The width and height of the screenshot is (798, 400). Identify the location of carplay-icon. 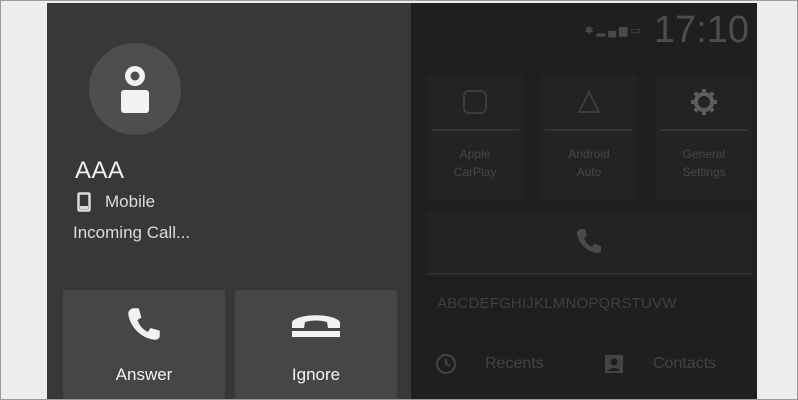
(475, 102).